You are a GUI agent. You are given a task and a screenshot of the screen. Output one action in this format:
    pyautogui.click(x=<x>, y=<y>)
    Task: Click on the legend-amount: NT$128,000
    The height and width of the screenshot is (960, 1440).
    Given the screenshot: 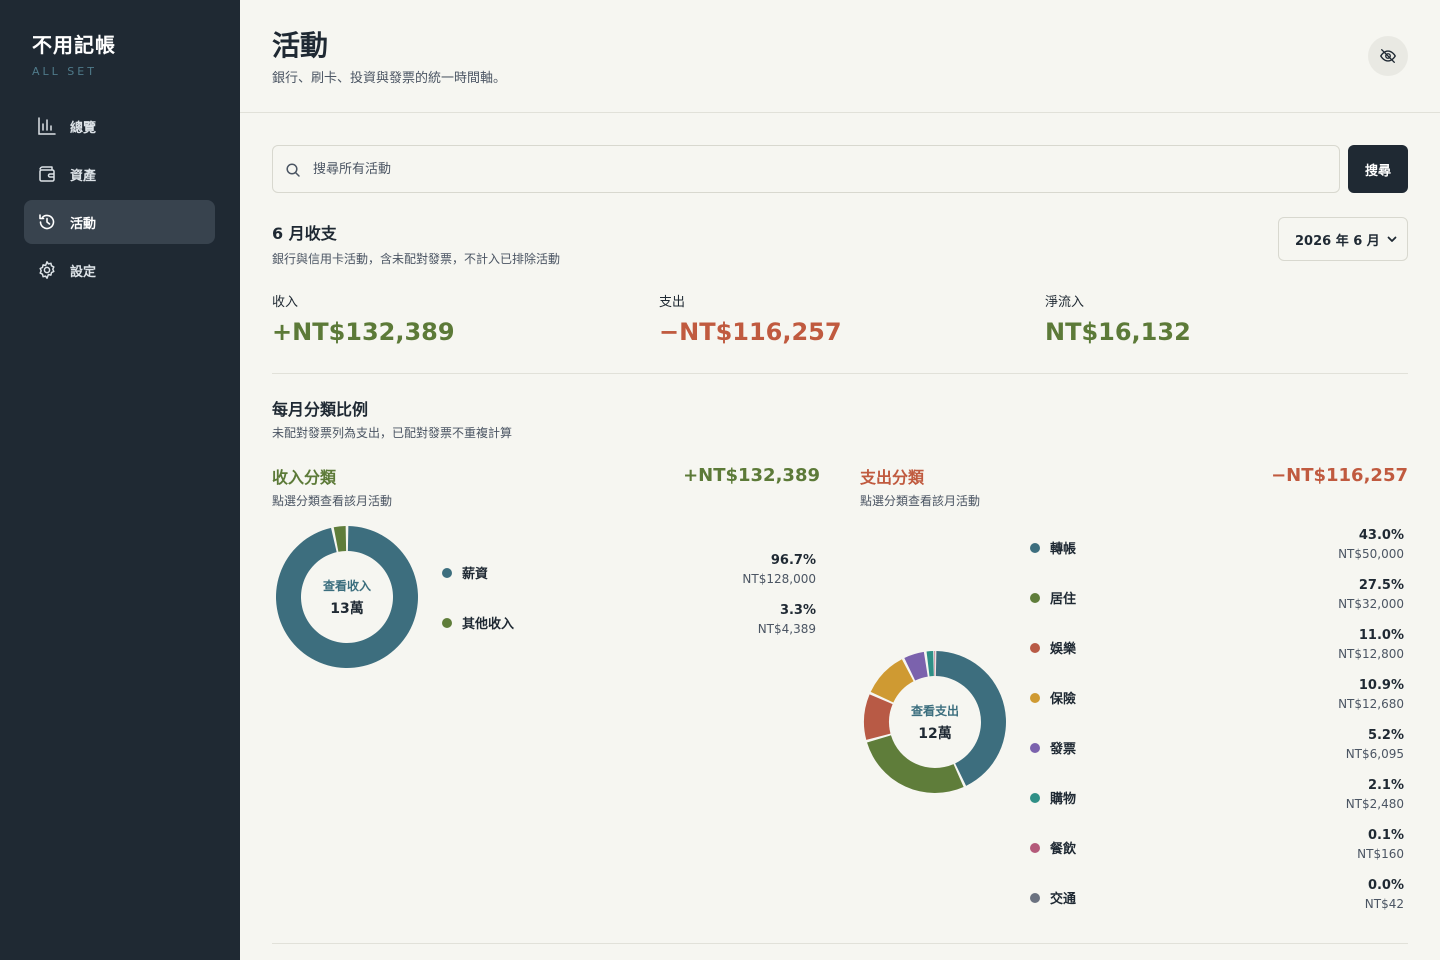 What is the action you would take?
    pyautogui.click(x=779, y=579)
    